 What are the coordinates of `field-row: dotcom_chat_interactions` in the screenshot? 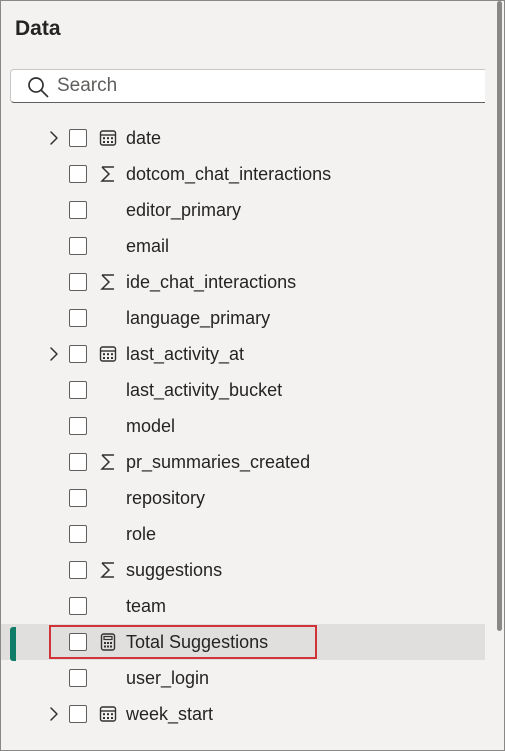 It's located at (243, 174).